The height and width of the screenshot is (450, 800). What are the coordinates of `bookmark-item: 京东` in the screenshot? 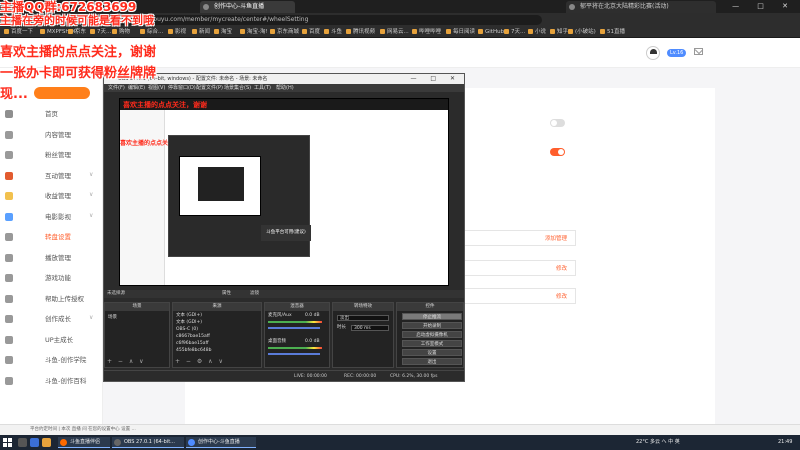 It's located at (77, 32).